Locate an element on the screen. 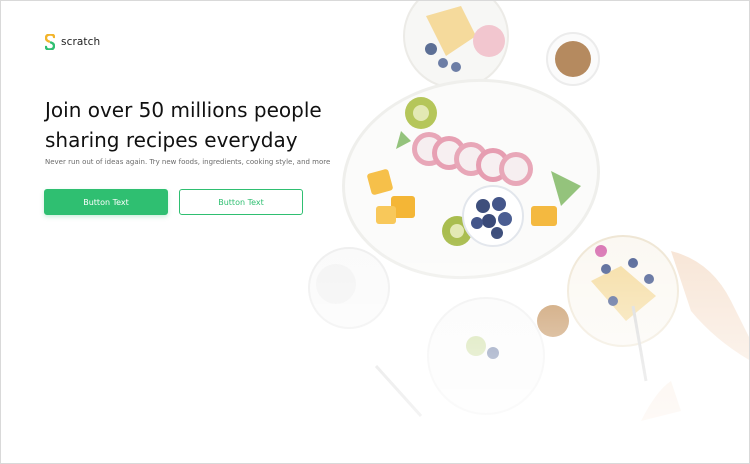 This screenshot has width=750, height=464. headline-line-2: sharing recipes everyday is located at coordinates (171, 140).